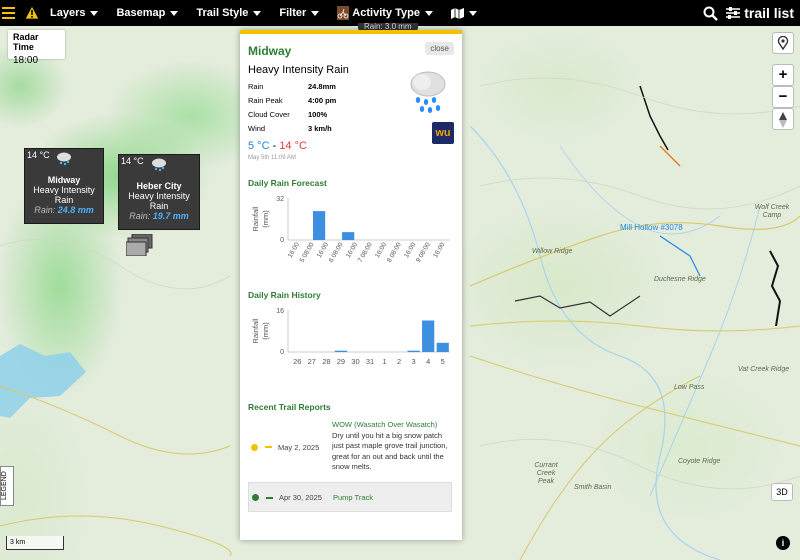 The width and height of the screenshot is (800, 560). I want to click on map-label-currant: Currant Creek Peak, so click(546, 473).